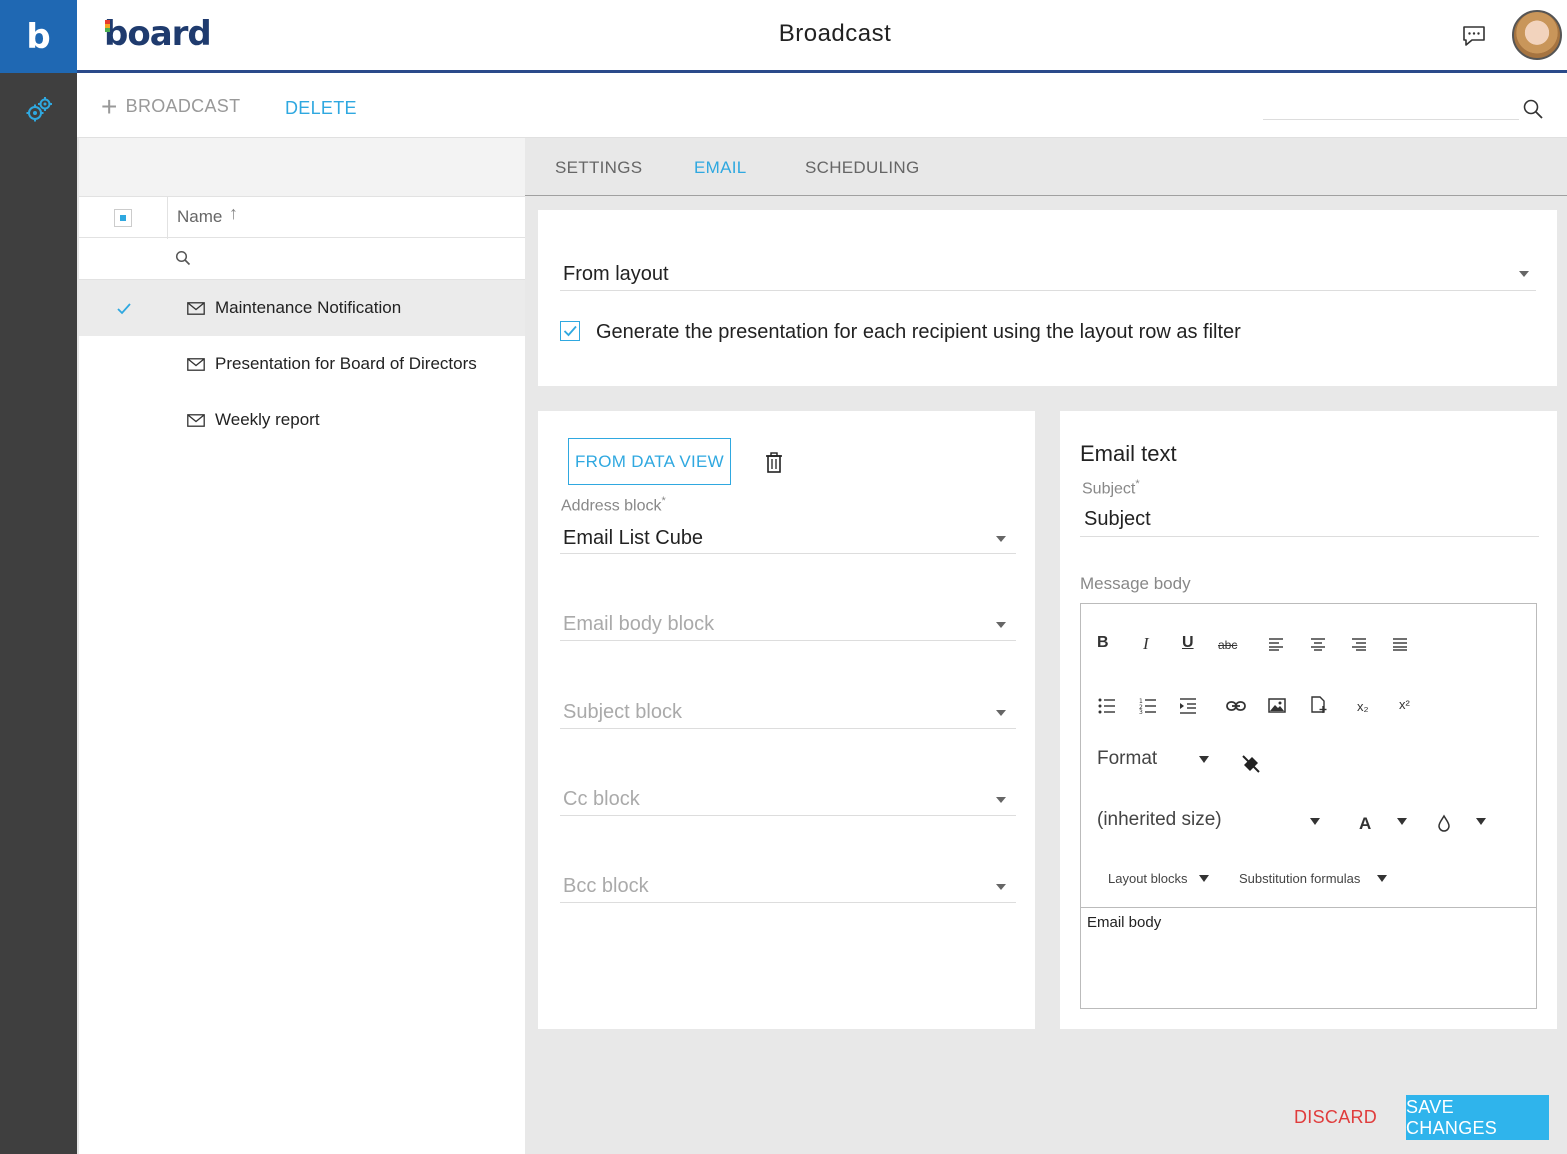 The image size is (1567, 1154). Describe the element at coordinates (124, 309) in the screenshot. I see `checkbox-checked-icon` at that location.